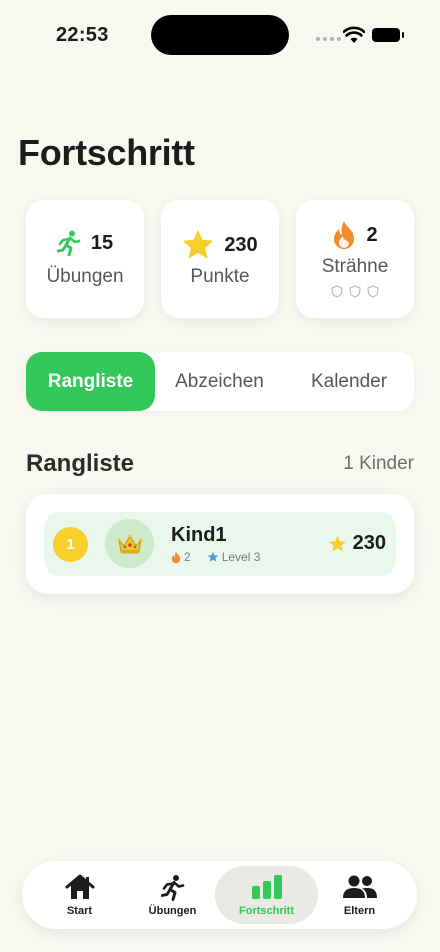 Image resolution: width=440 pixels, height=952 pixels. What do you see at coordinates (266, 911) in the screenshot?
I see `tab-label: Fortschritt` at bounding box center [266, 911].